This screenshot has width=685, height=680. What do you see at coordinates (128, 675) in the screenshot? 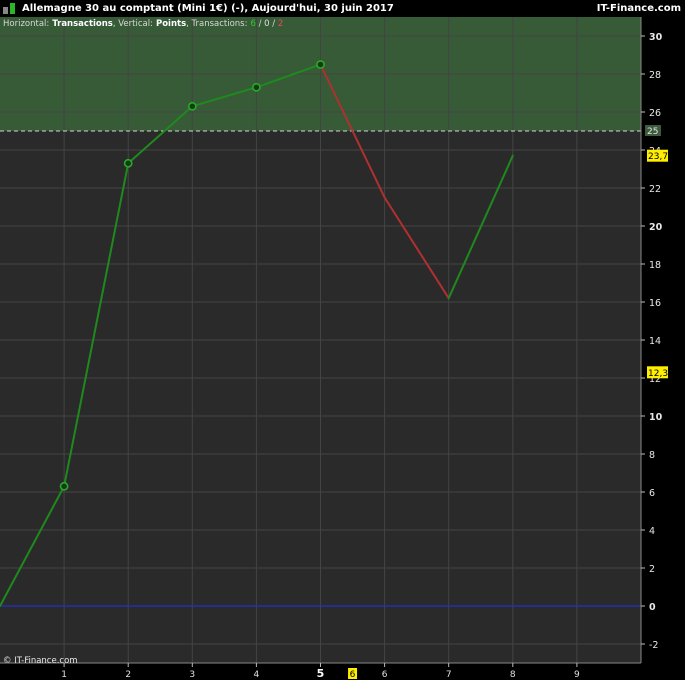
I see `x-tick-label: 2` at bounding box center [128, 675].